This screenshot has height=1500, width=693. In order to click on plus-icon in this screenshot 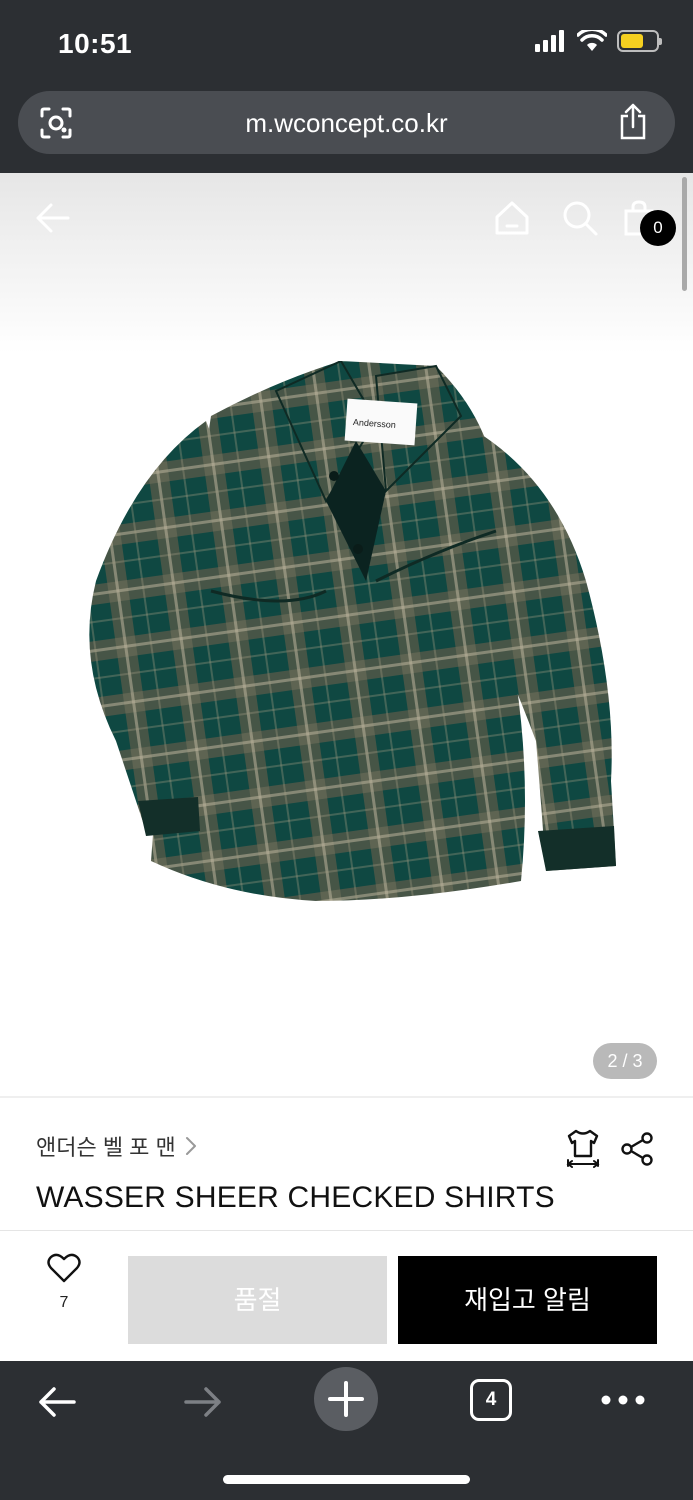, I will do `click(346, 1399)`.